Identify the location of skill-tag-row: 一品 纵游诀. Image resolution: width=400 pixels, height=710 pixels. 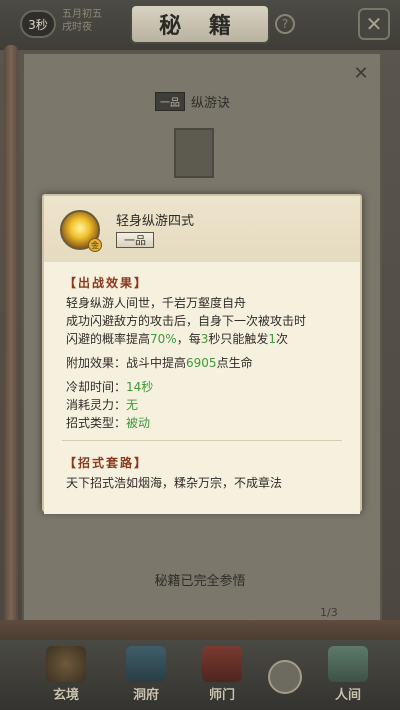
(192, 101).